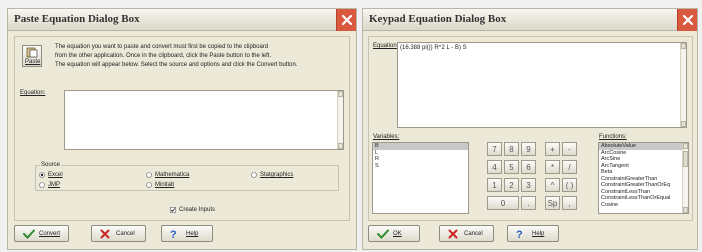  Describe the element at coordinates (685, 178) in the screenshot. I see `functions-scrollbar` at that location.